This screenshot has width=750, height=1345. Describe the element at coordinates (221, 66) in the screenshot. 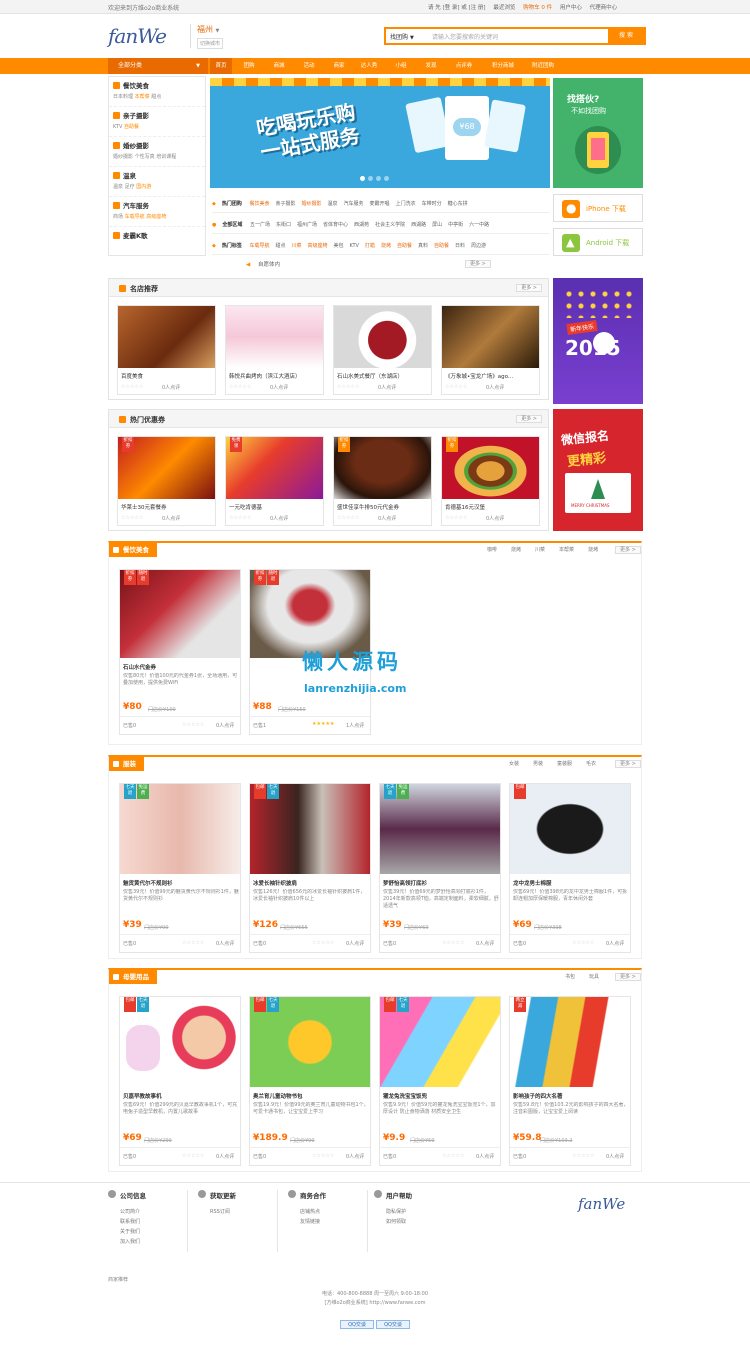

I see `nav-home: 首页` at that location.